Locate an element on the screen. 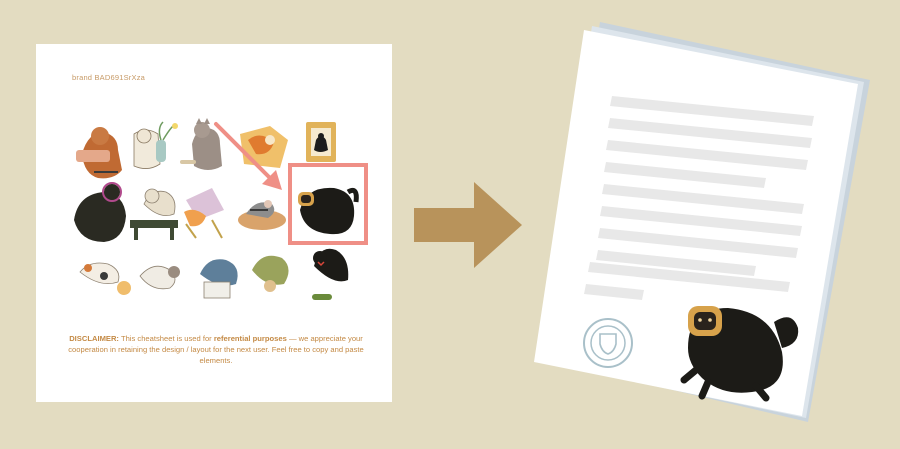  cat-sticker-white-vase is located at coordinates (155, 145).